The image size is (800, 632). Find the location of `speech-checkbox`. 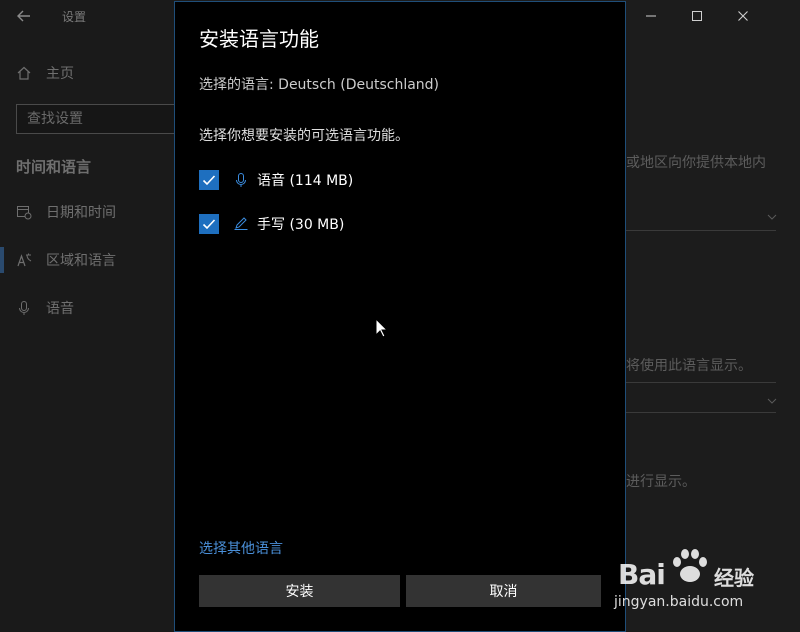

speech-checkbox is located at coordinates (209, 180).